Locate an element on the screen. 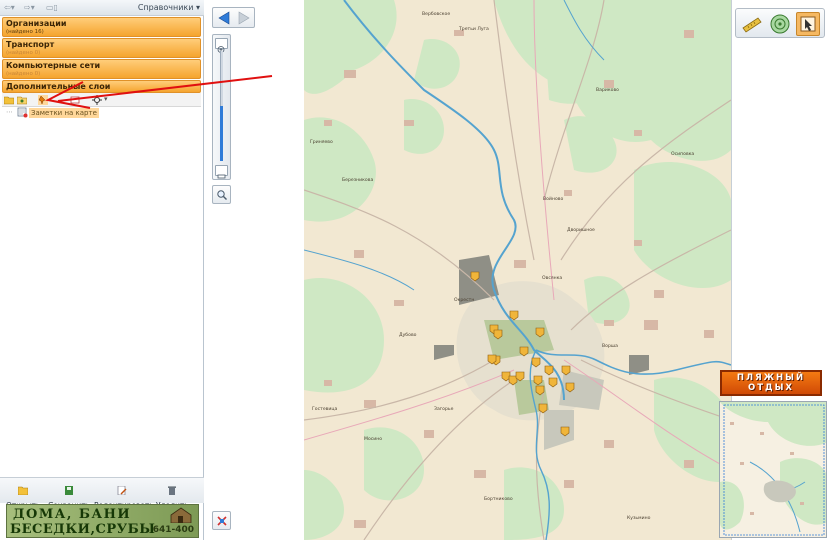 This screenshot has height=540, width=832. reset-view-icon is located at coordinates (222, 521).